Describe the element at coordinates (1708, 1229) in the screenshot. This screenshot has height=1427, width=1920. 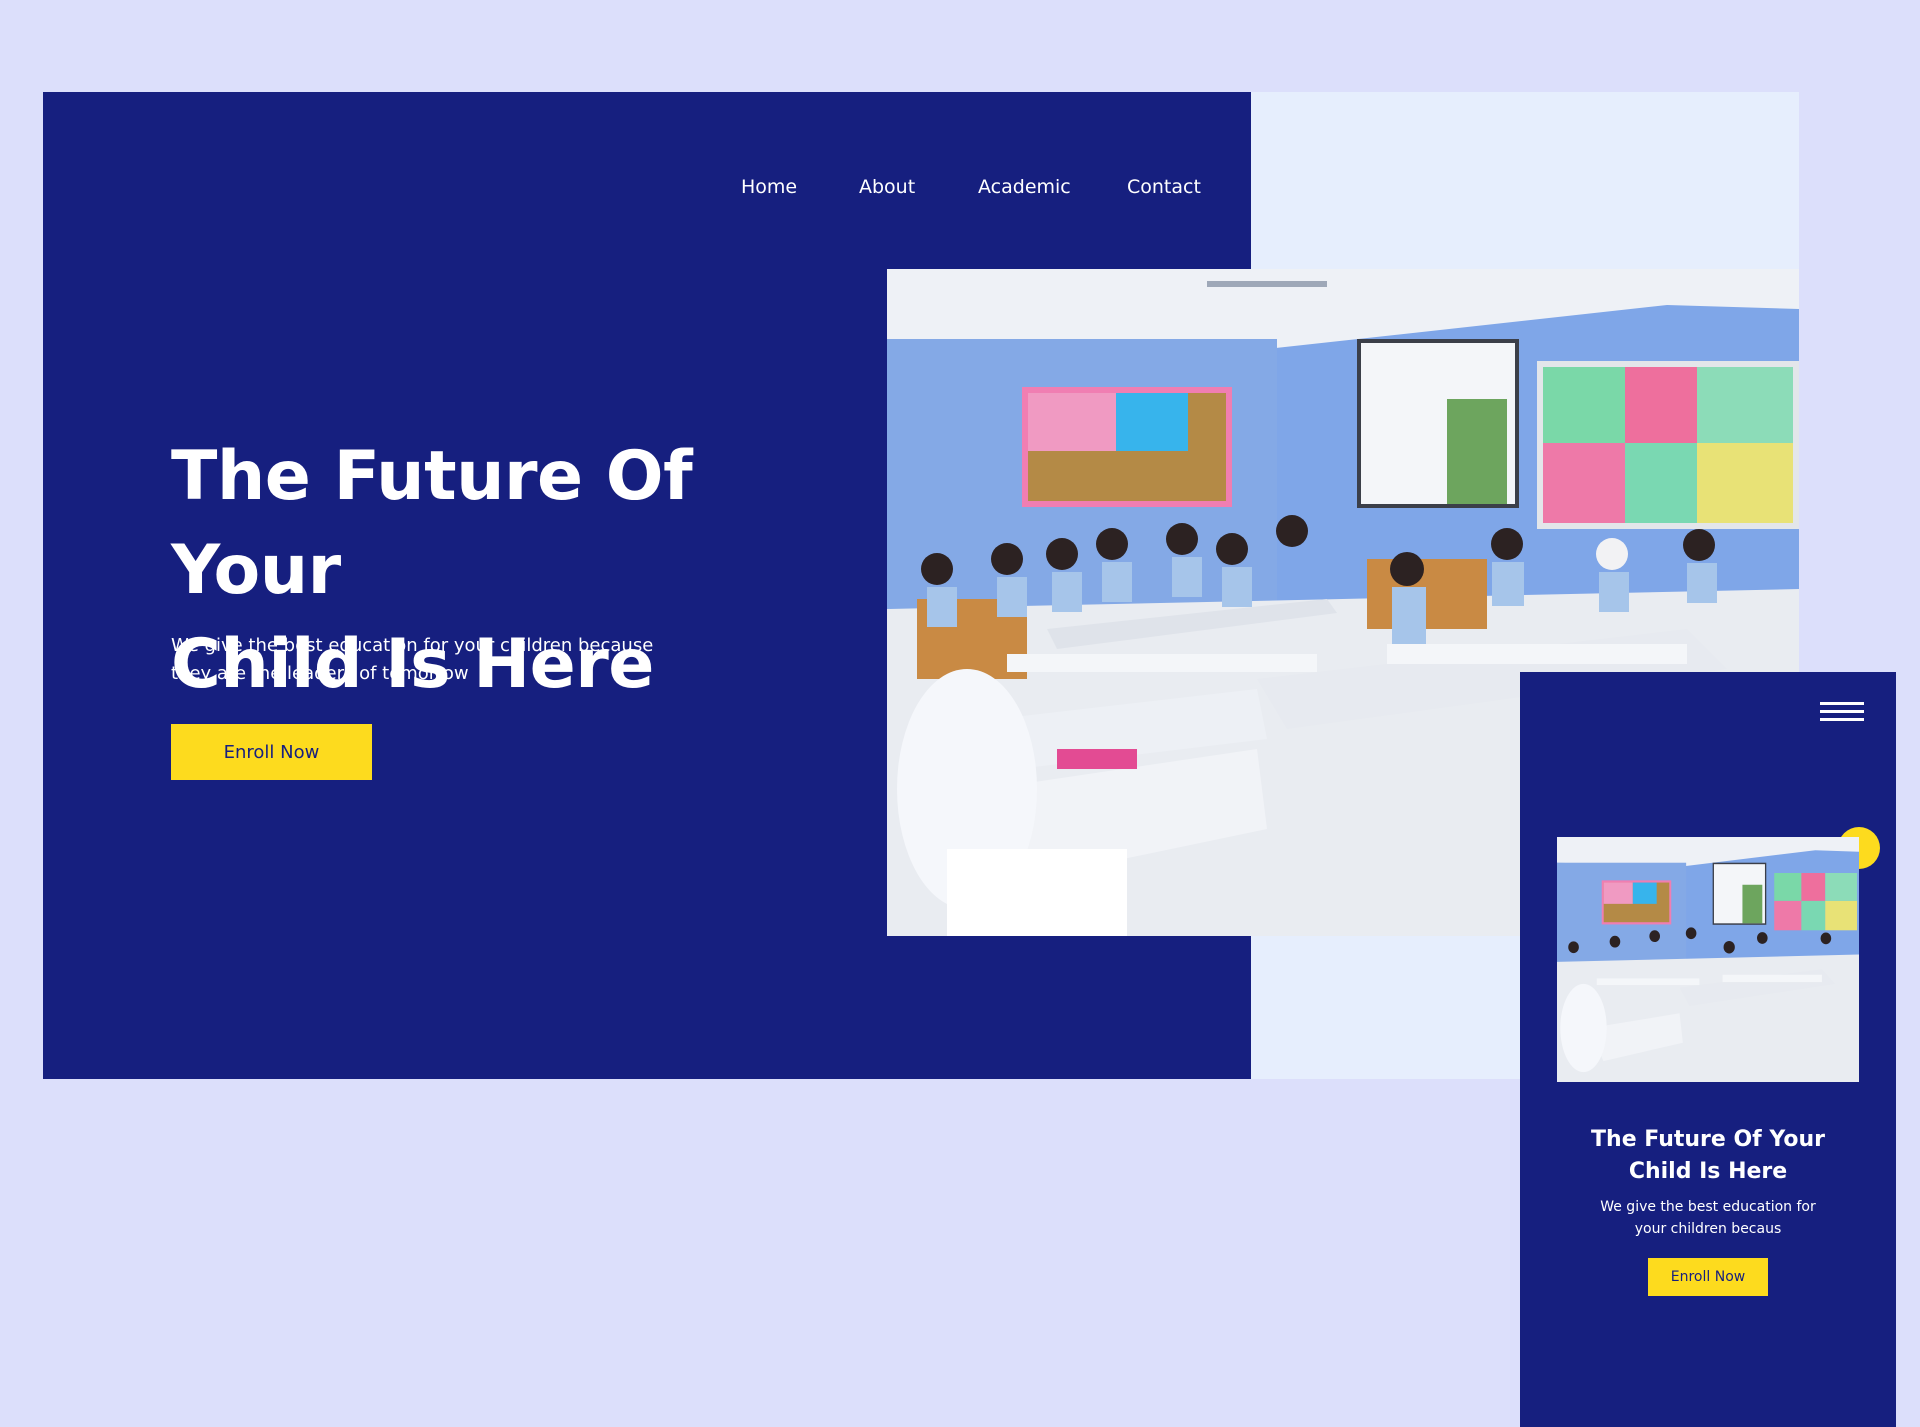
I see `mobile-subtitle-line-2: your children becaus` at that location.